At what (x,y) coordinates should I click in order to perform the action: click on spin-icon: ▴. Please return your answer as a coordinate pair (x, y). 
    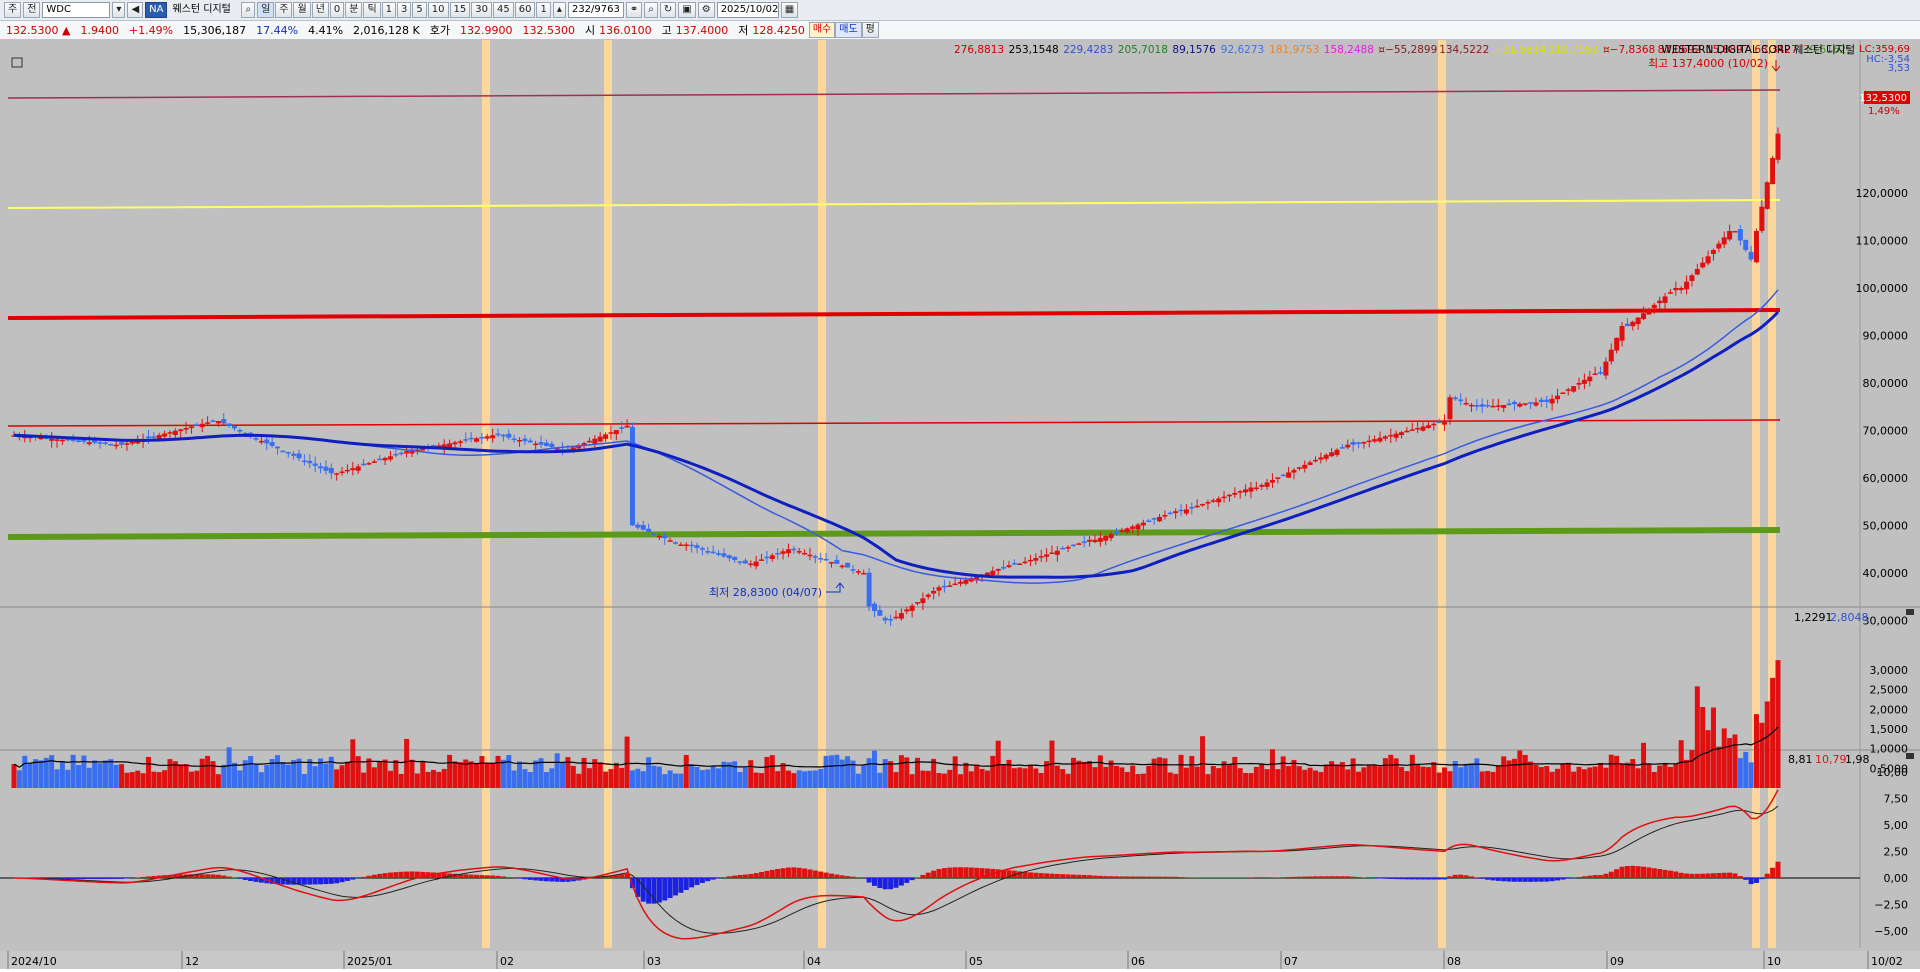
    Looking at the image, I should click on (559, 10).